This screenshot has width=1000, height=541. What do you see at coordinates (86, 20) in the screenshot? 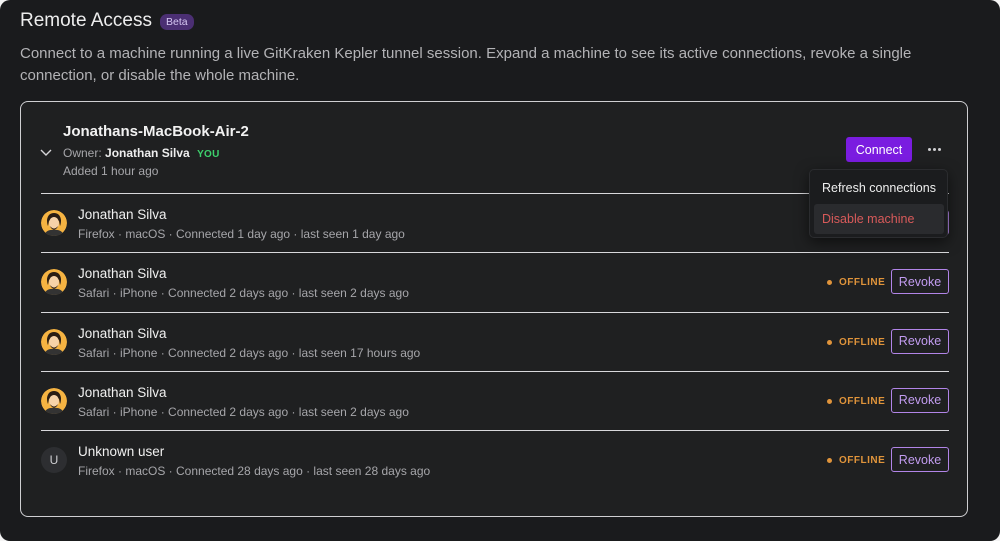
I see `page-title: Remote Access` at bounding box center [86, 20].